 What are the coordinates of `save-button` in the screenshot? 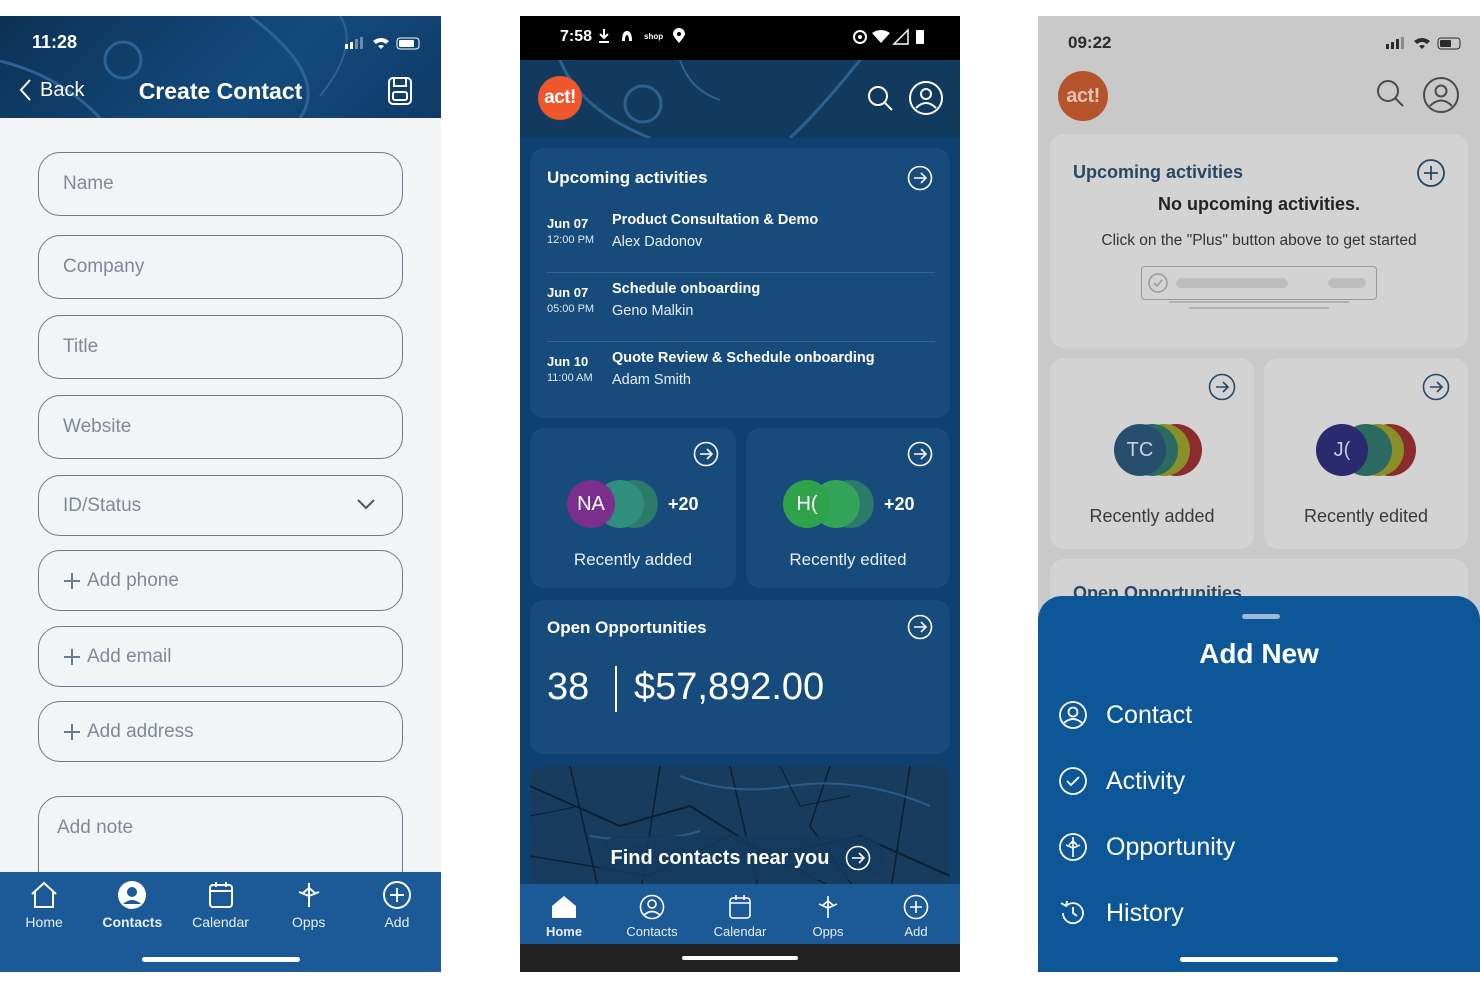 It's located at (400, 91).